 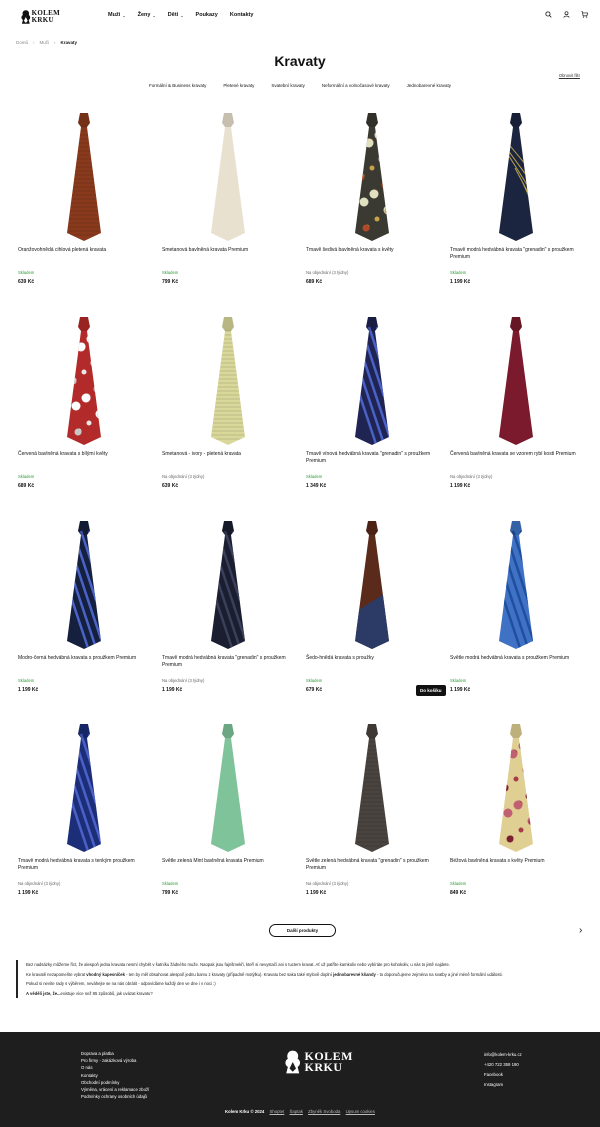 I want to click on credit-link: Zbyněk Svoboda, so click(x=324, y=1111).